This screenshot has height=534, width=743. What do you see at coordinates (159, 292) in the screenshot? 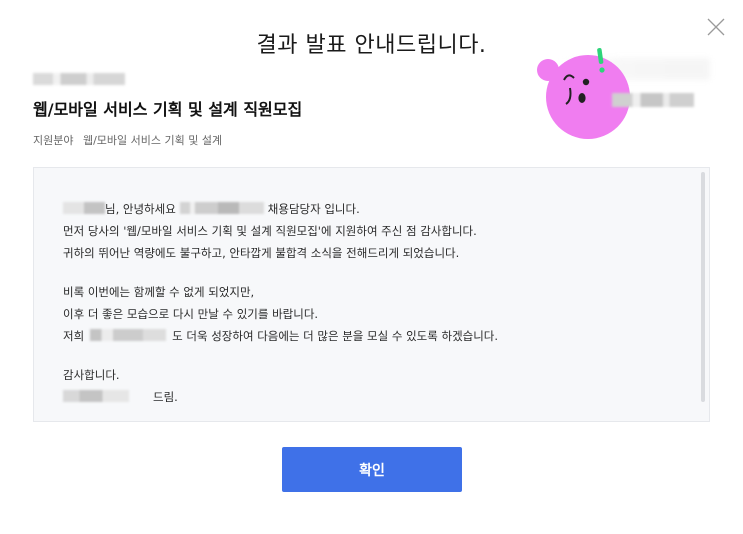
I see `letter-line: 비록 이번에는 함께할 수 없게 되었지만,` at bounding box center [159, 292].